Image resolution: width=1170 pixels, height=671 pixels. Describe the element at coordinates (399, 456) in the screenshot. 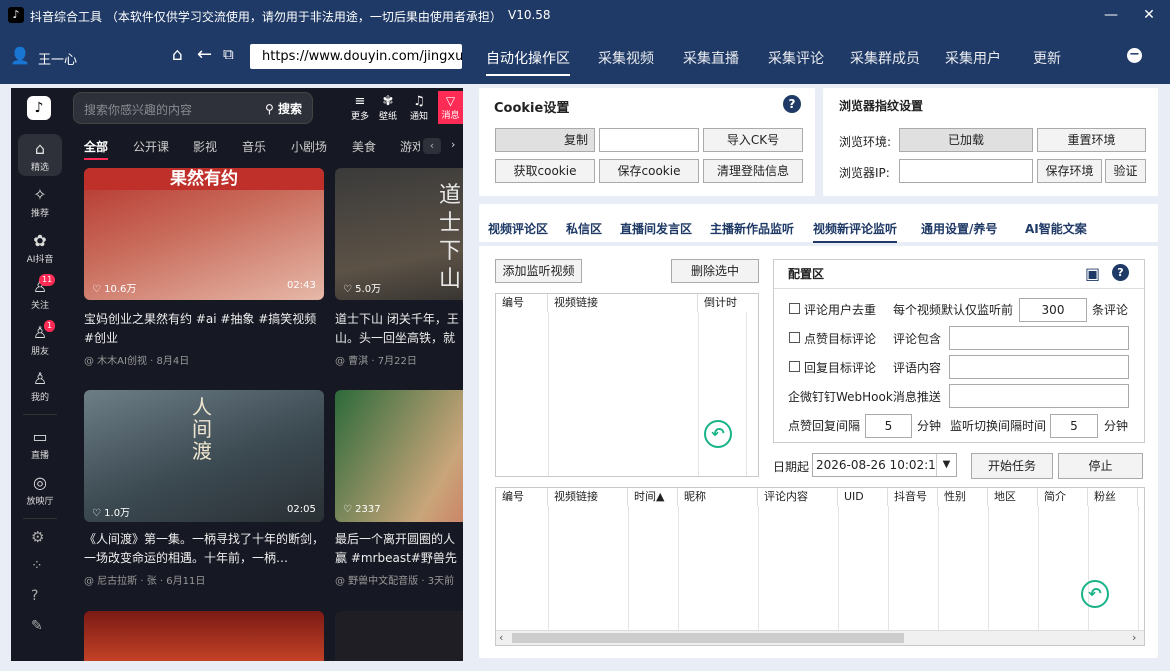

I see `video-card-thumbnail: ♡ 2337` at that location.